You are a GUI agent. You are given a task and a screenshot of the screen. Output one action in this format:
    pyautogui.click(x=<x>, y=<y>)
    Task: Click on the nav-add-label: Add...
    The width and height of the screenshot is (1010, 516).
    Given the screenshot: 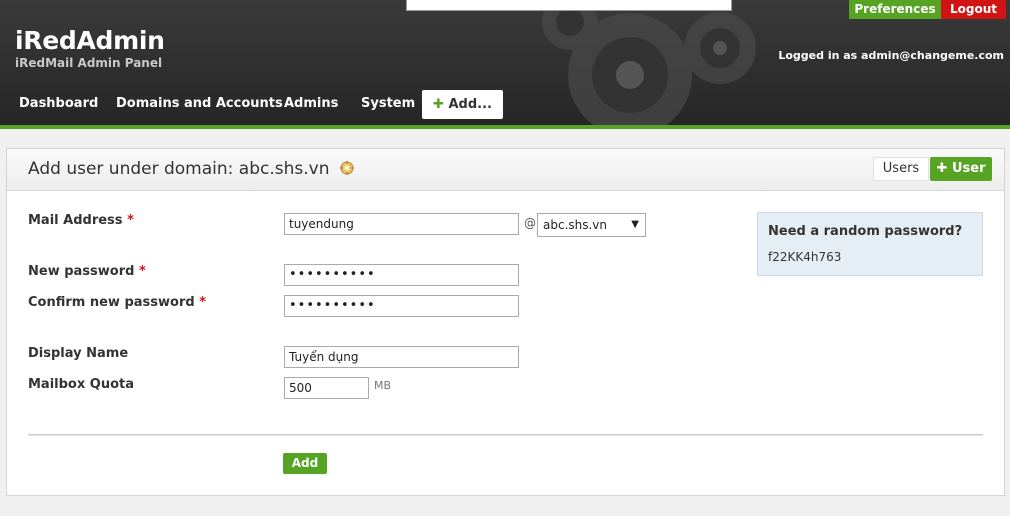 What is the action you would take?
    pyautogui.click(x=470, y=104)
    